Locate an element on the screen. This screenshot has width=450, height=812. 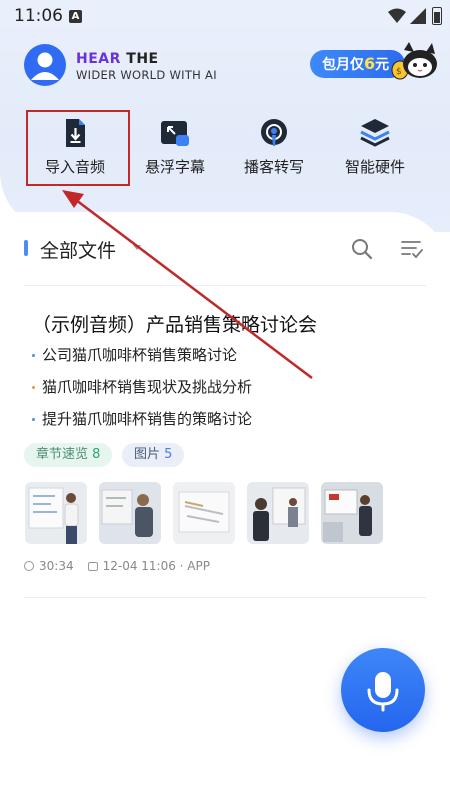
microphone-icon is located at coordinates (383, 692).